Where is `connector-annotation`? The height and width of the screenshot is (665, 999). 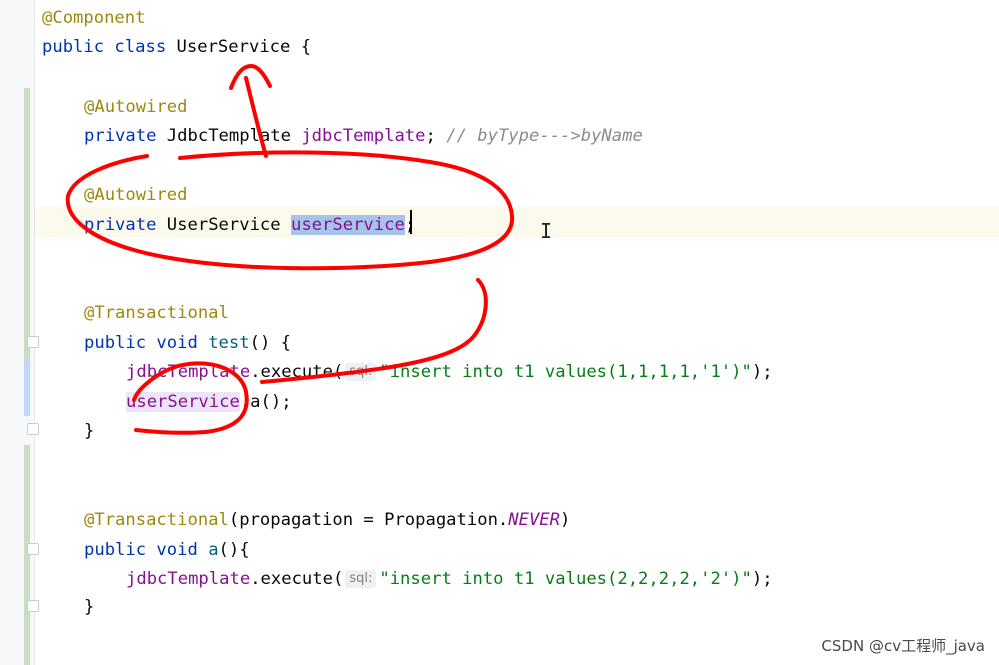 connector-annotation is located at coordinates (374, 331).